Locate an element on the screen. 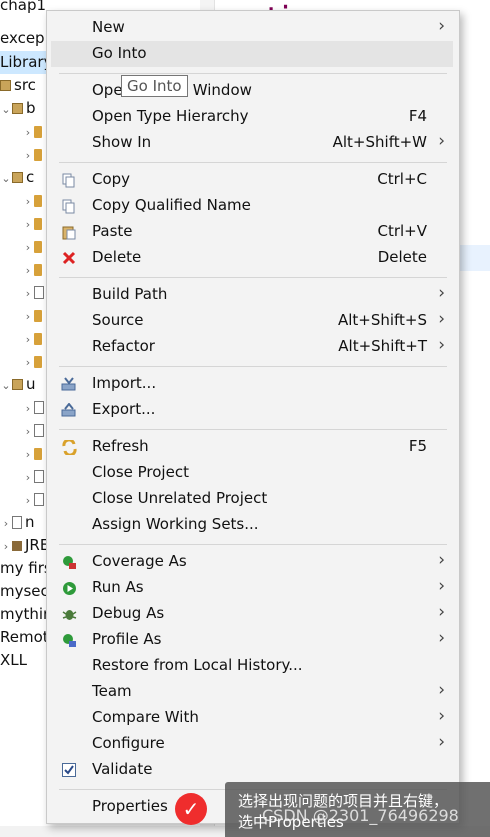  paste-icon is located at coordinates (69, 232).